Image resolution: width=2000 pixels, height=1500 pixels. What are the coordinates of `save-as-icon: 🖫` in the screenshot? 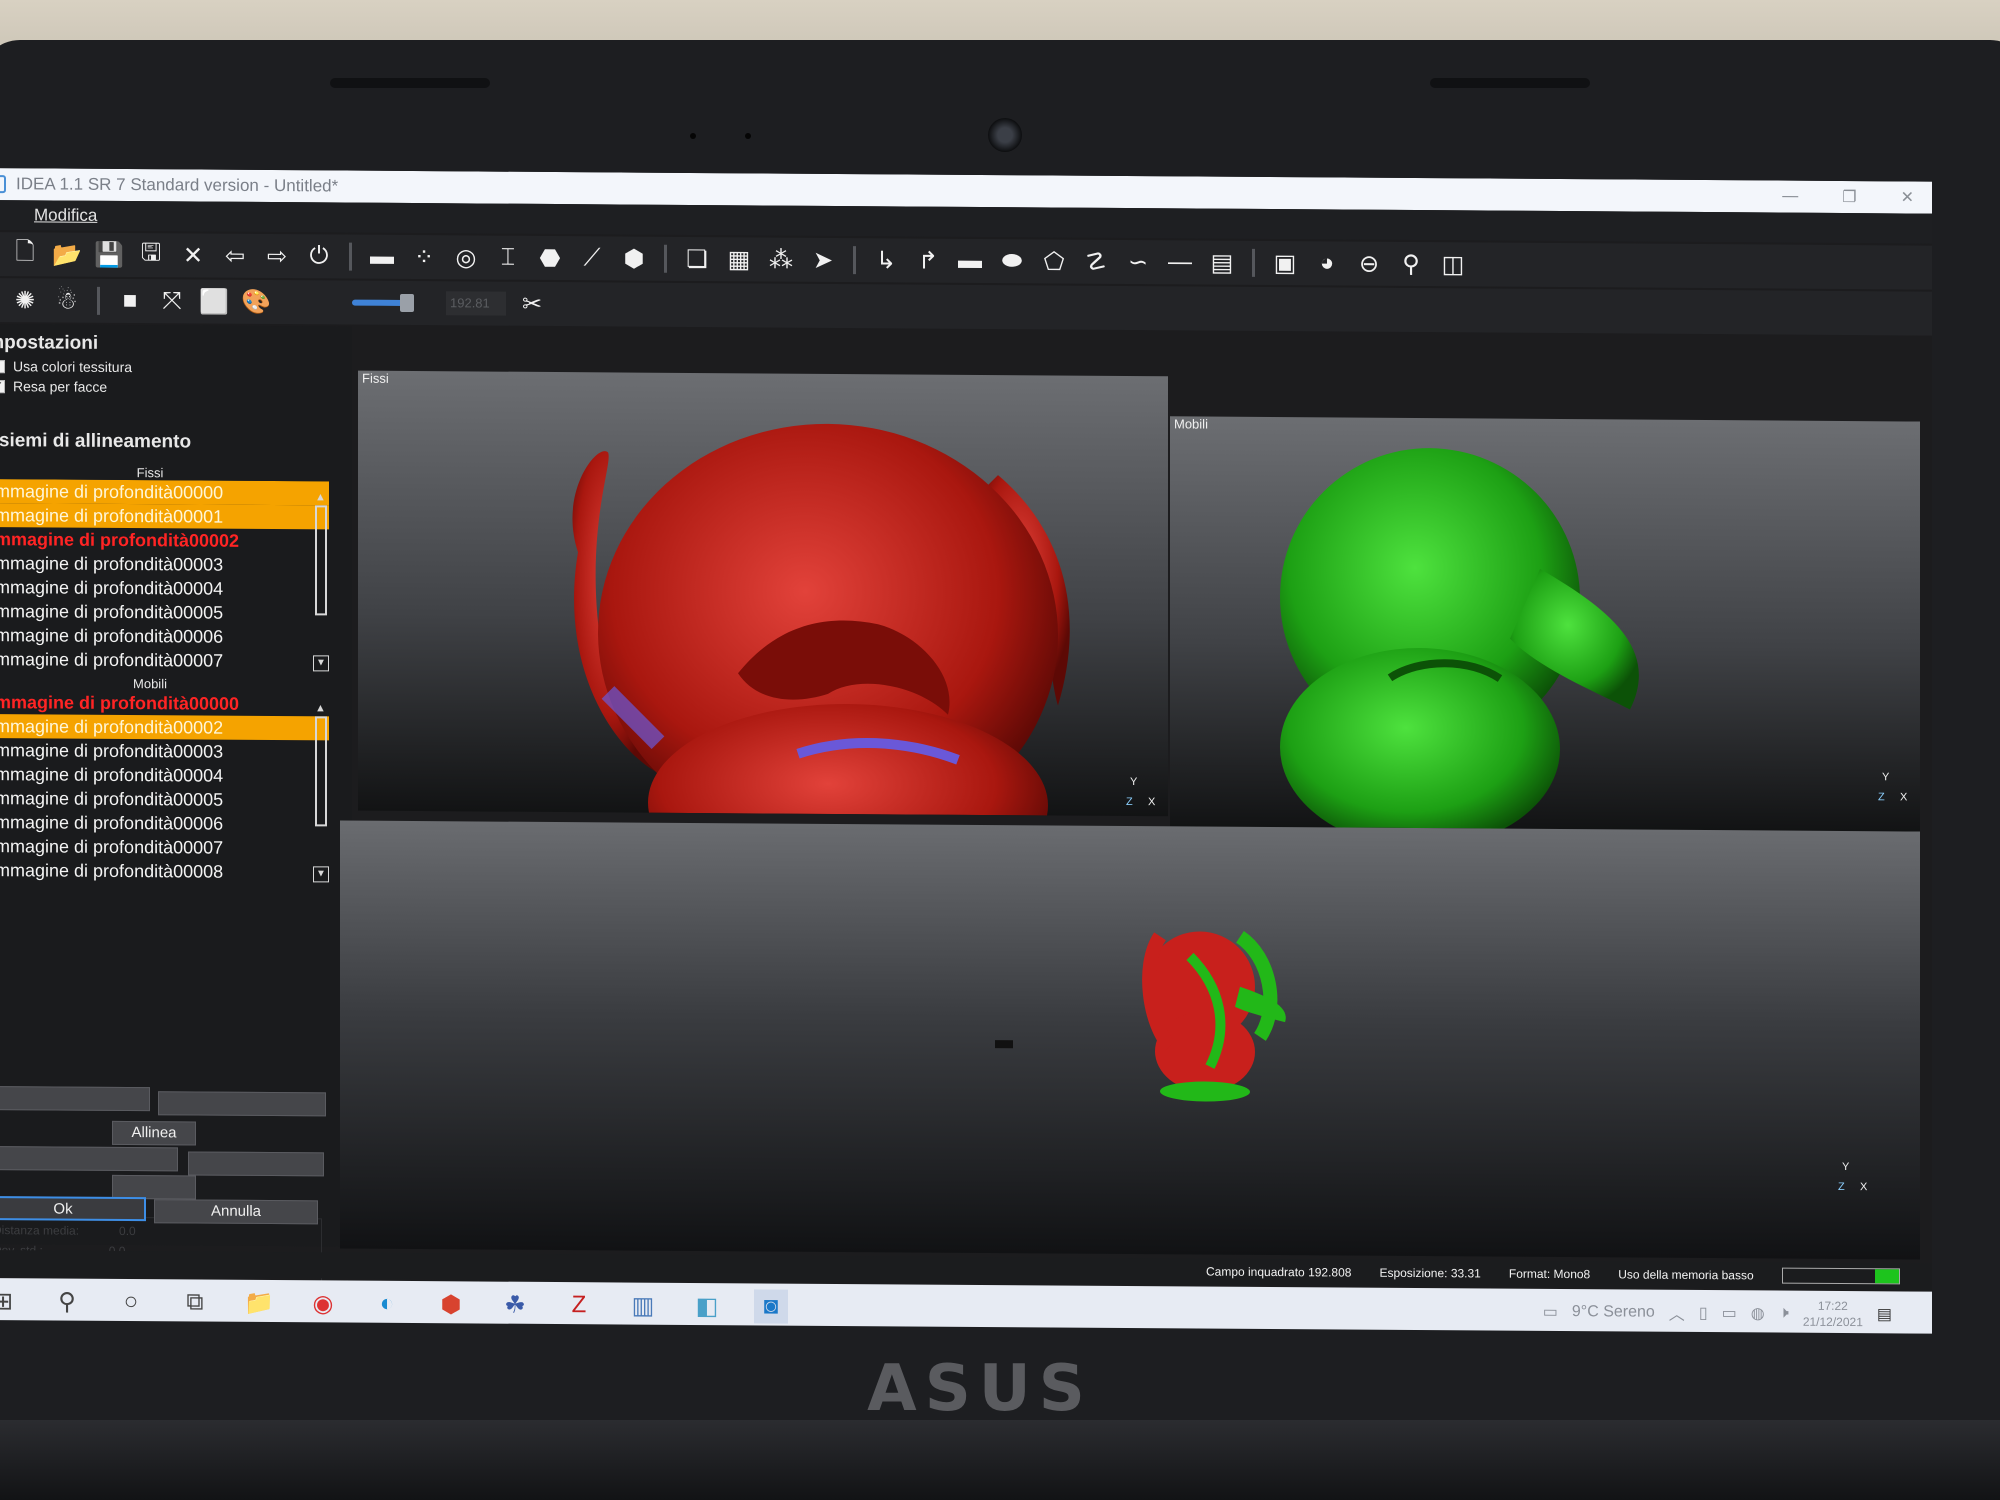 It's located at (151, 255).